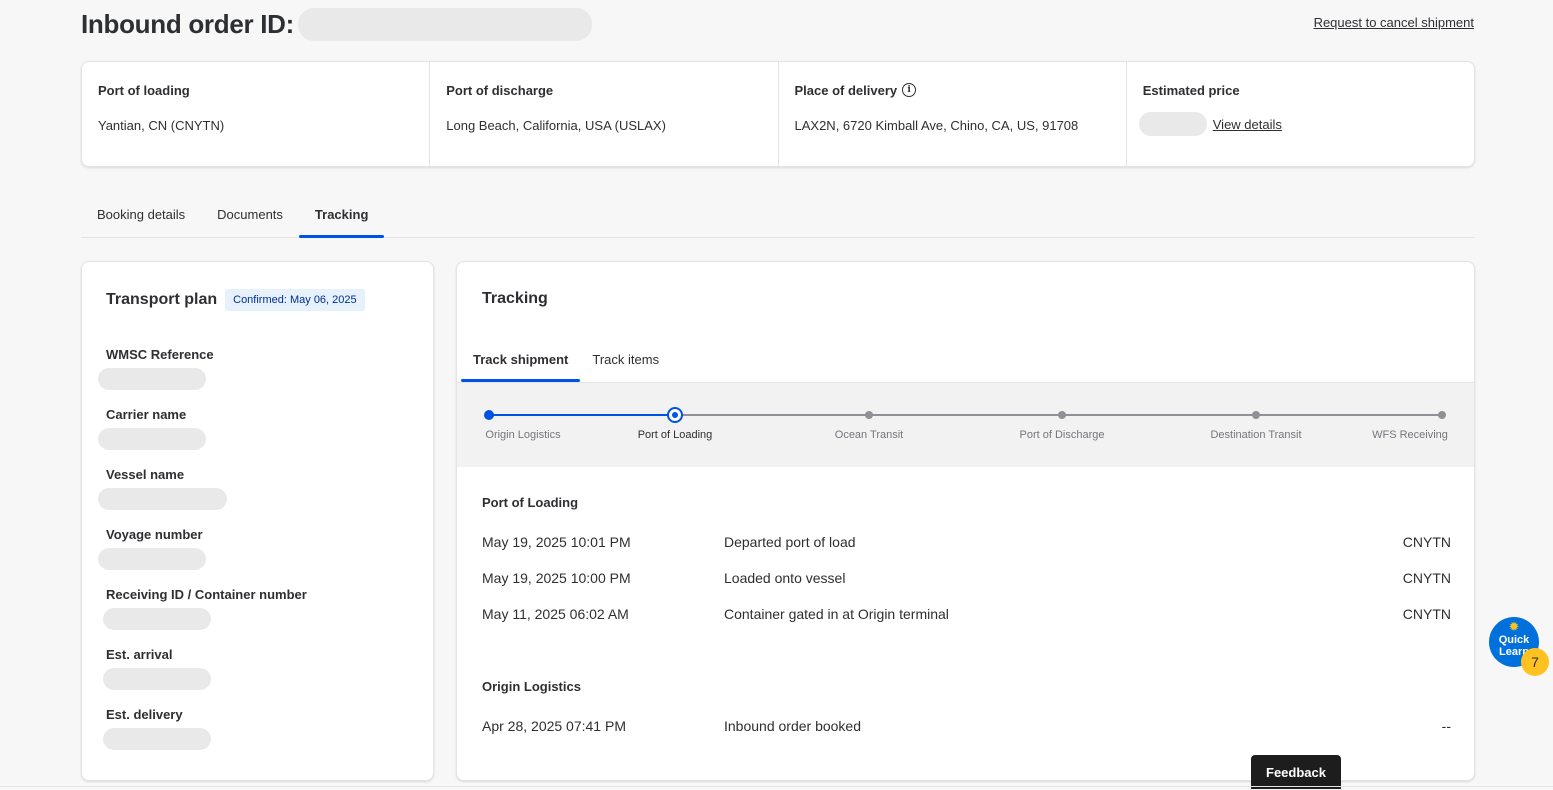  Describe the element at coordinates (675, 435) in the screenshot. I see `step-label-port-of-loading: Port of Loading` at that location.